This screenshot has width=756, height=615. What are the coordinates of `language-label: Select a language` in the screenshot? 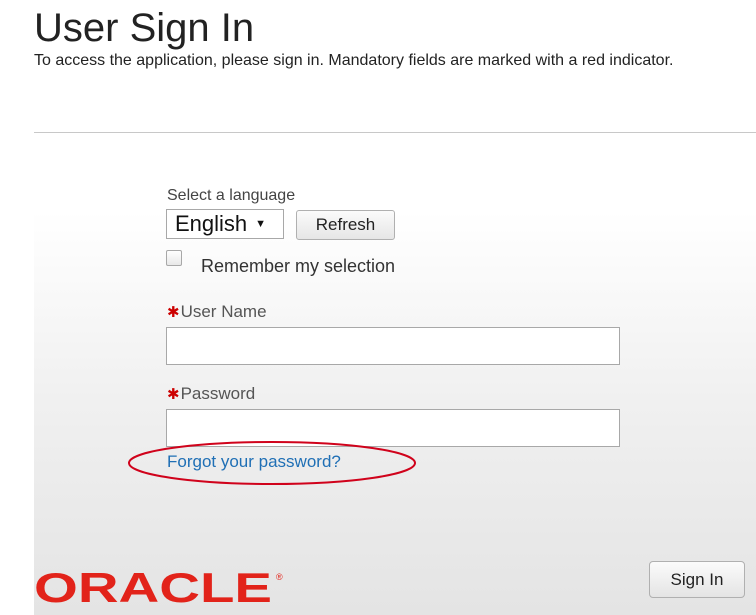 It's located at (231, 195).